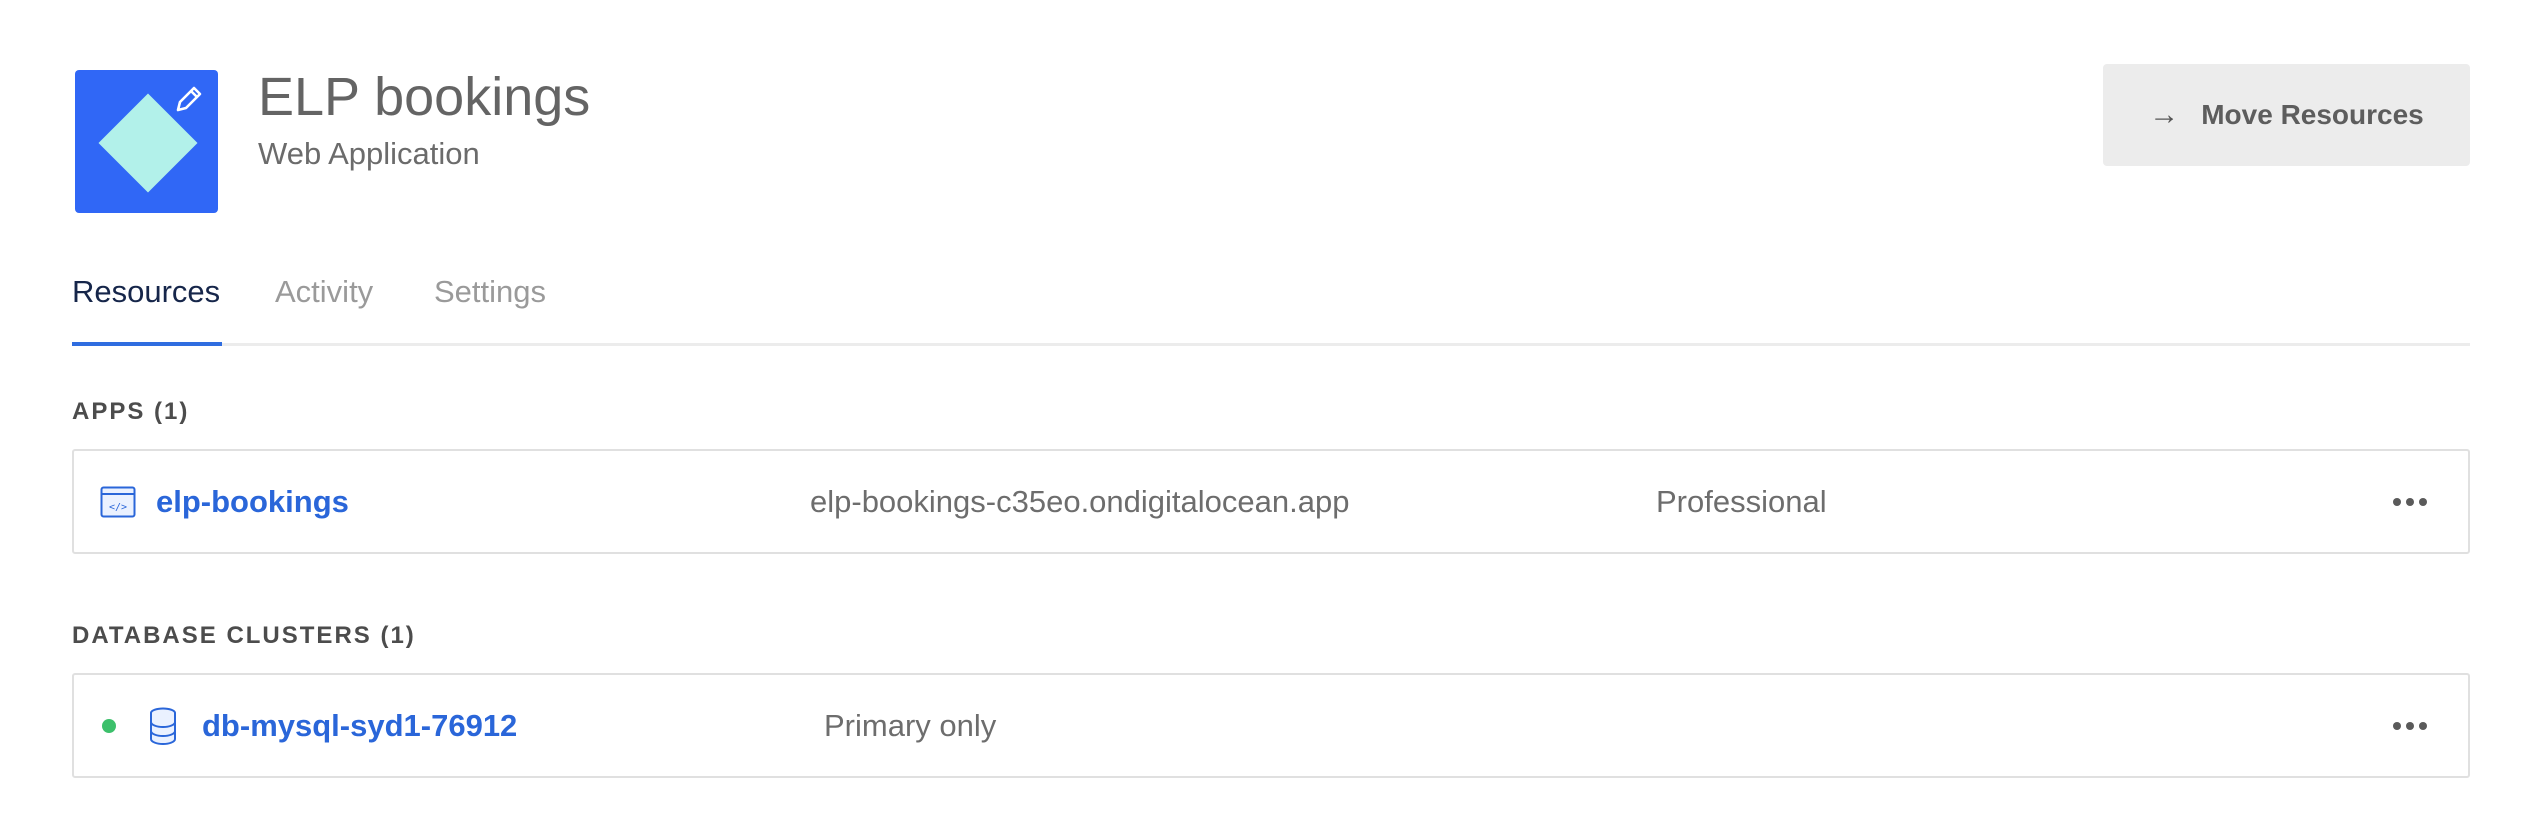 The image size is (2526, 832). Describe the element at coordinates (1271, 725) in the screenshot. I see `database-row: db-mysql-syd1-76912 Primary only` at that location.